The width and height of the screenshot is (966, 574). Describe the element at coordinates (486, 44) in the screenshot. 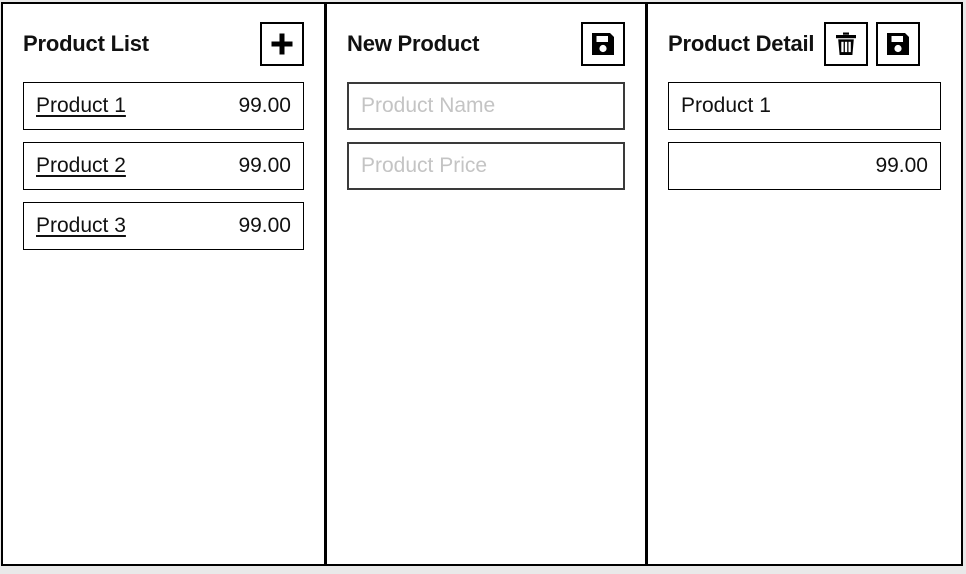

I see `new-product-header: New Product` at that location.